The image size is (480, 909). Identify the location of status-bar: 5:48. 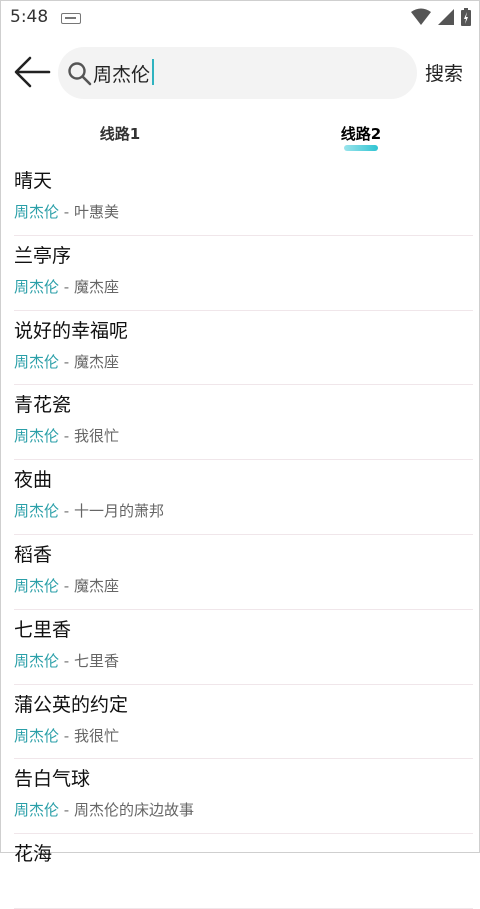
(240, 18).